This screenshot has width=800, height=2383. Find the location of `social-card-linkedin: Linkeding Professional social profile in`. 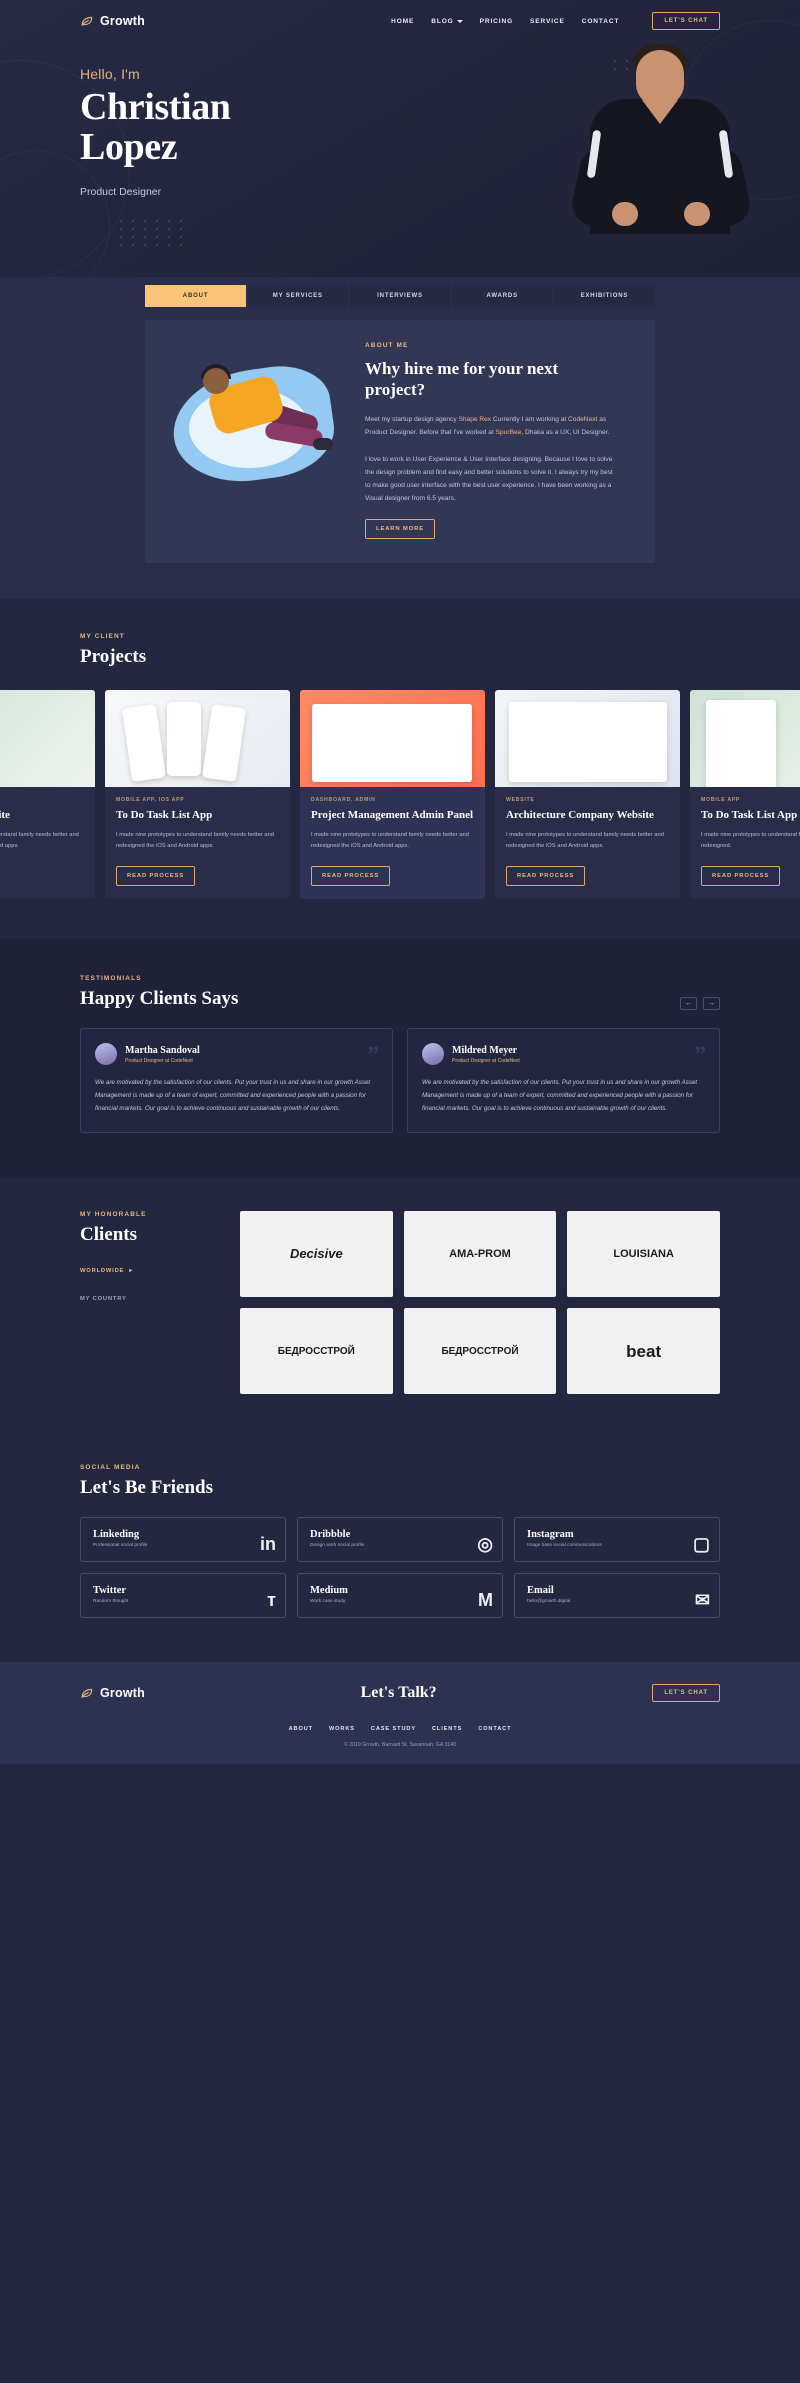

social-card-linkedin: Linkeding Professional social profile in is located at coordinates (183, 1540).